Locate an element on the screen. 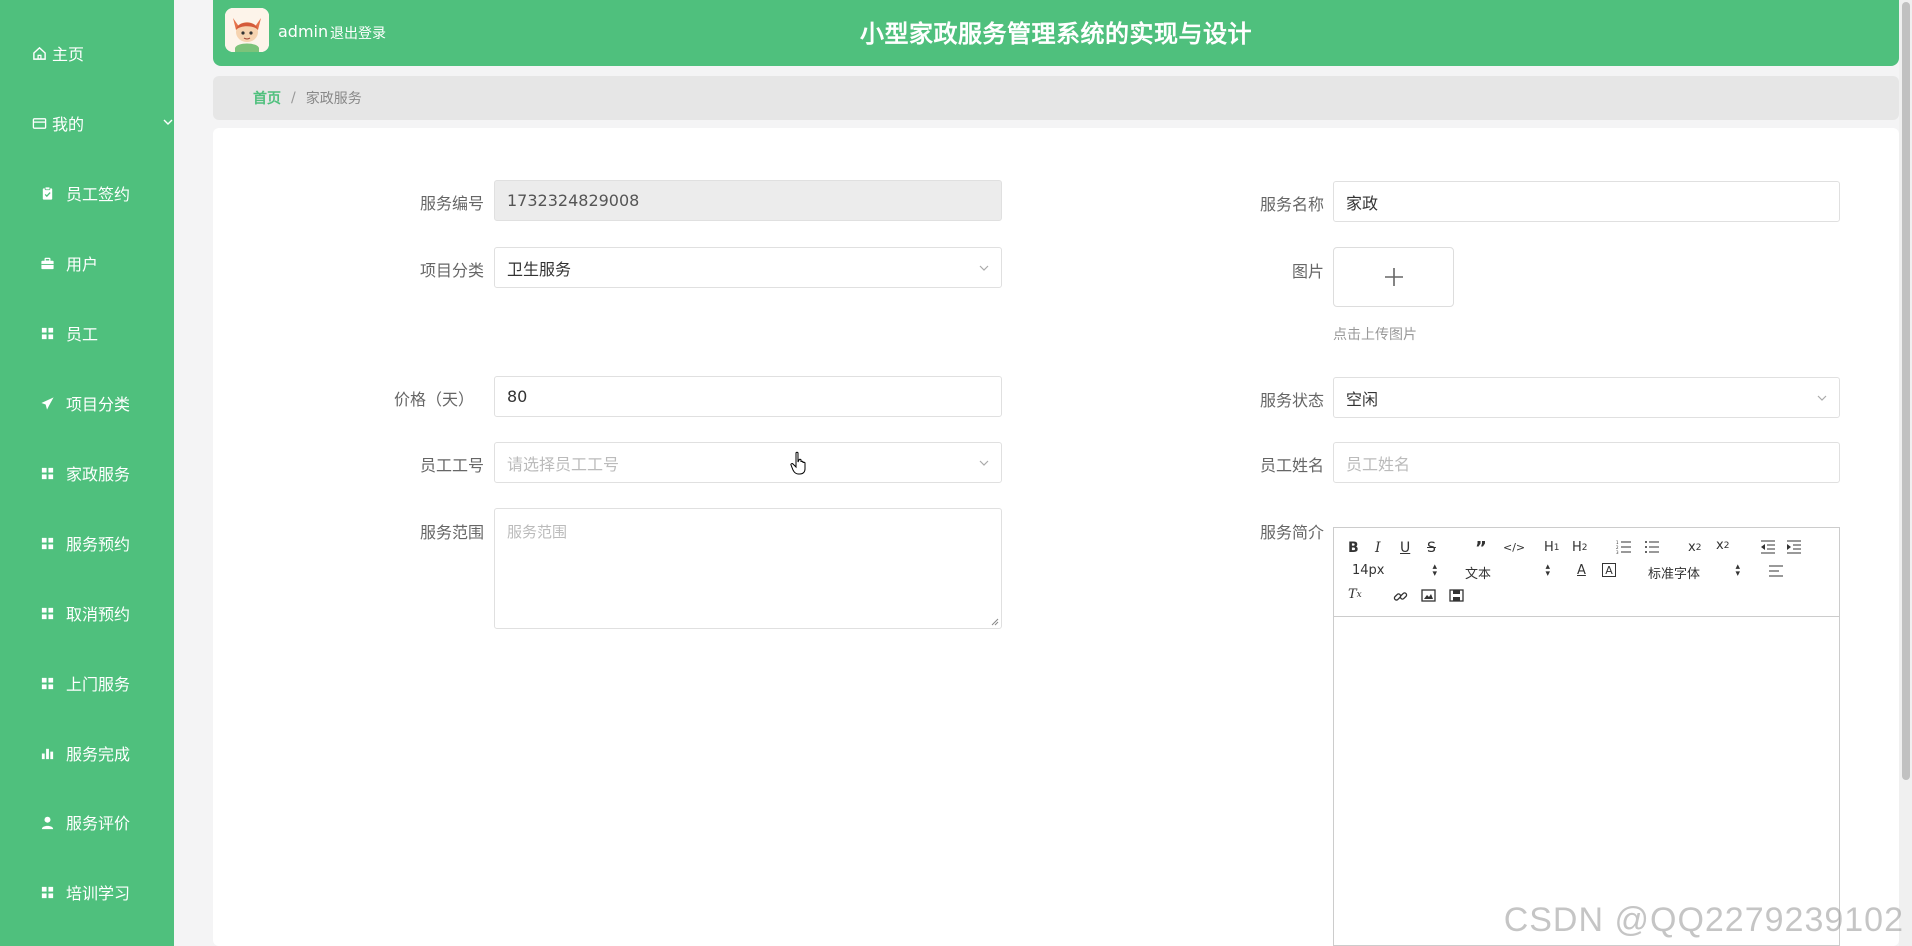  top-header: admin 退出登录 小型家政服务管理系统的实现与设计 is located at coordinates (1056, 33).